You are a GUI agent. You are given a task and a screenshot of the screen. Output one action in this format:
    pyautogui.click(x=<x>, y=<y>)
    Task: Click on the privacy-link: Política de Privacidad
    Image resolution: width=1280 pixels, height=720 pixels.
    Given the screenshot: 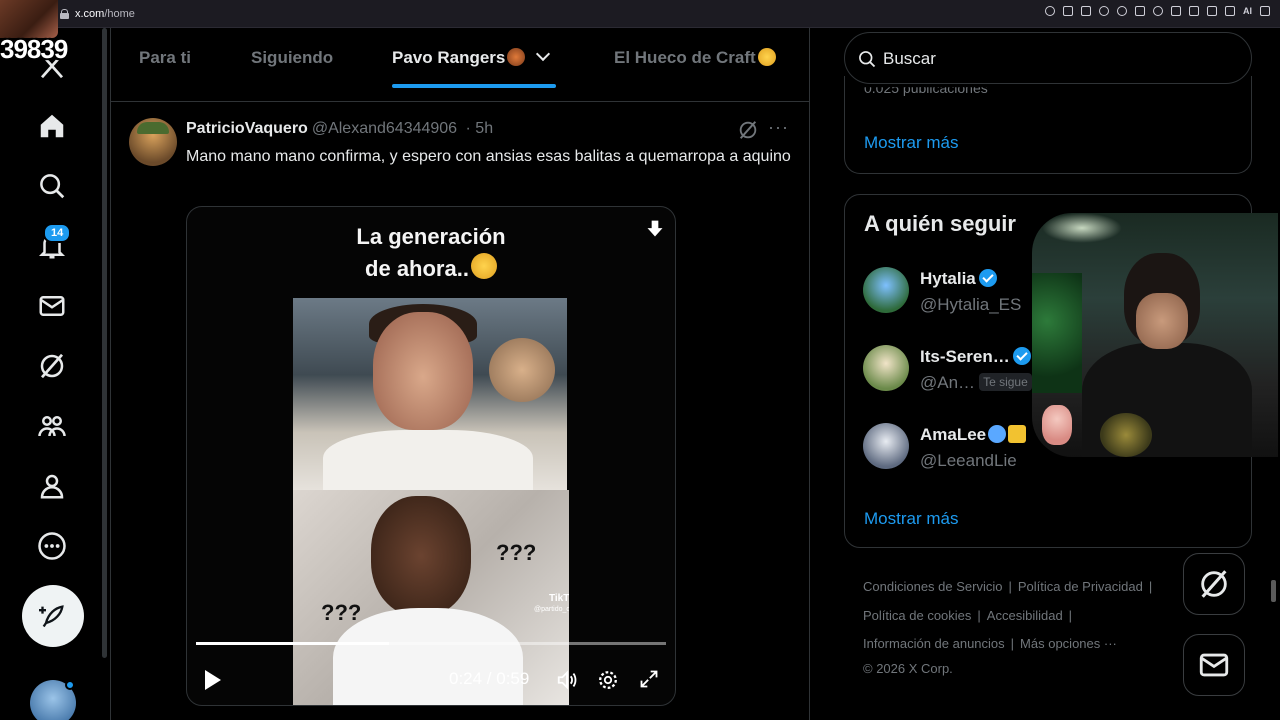 What is the action you would take?
    pyautogui.click(x=1080, y=586)
    